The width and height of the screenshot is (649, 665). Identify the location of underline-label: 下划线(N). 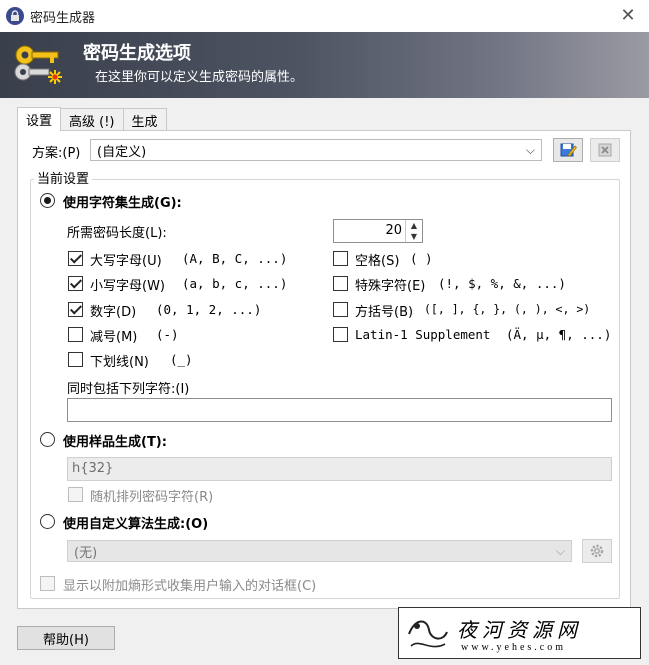
(119, 362).